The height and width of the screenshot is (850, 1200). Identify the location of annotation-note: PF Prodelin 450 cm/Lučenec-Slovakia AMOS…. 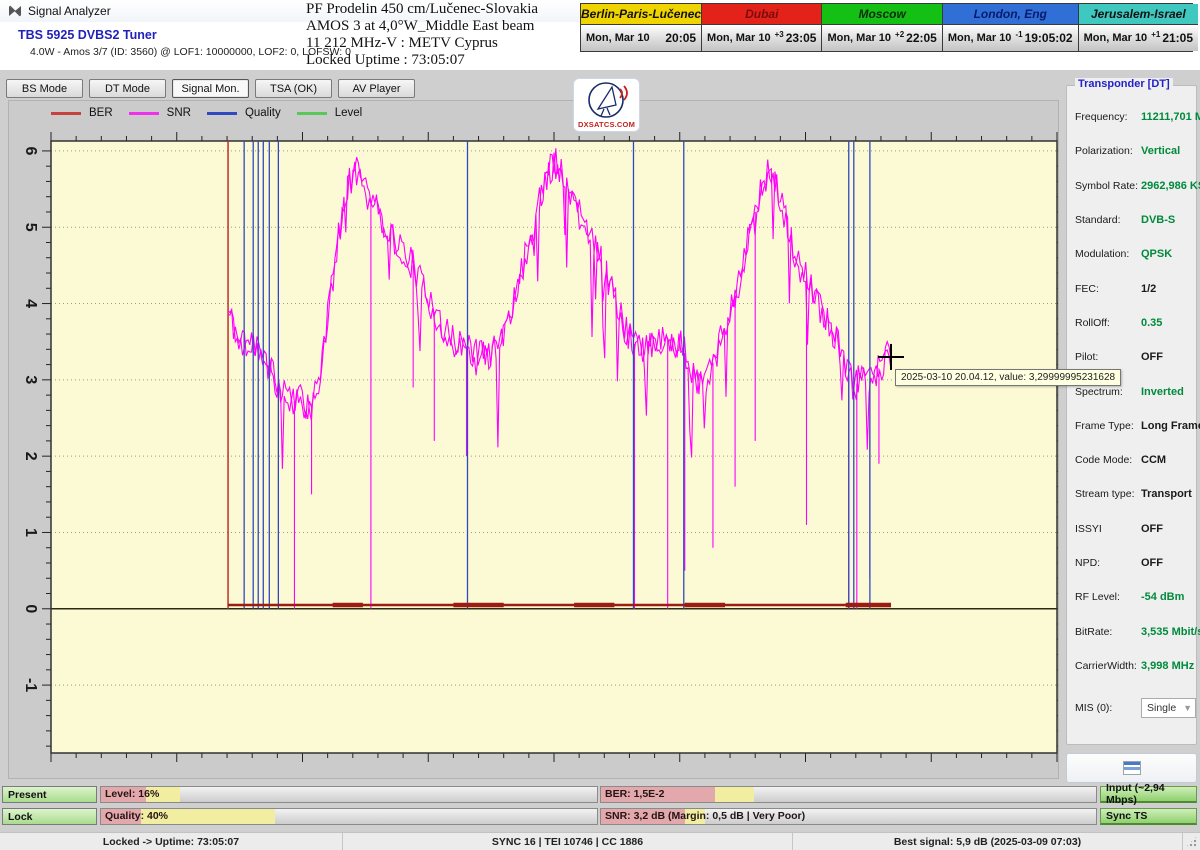
(422, 35).